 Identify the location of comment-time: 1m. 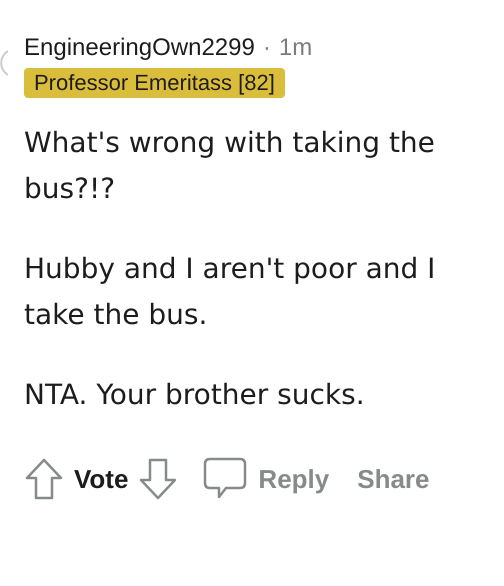
(295, 48).